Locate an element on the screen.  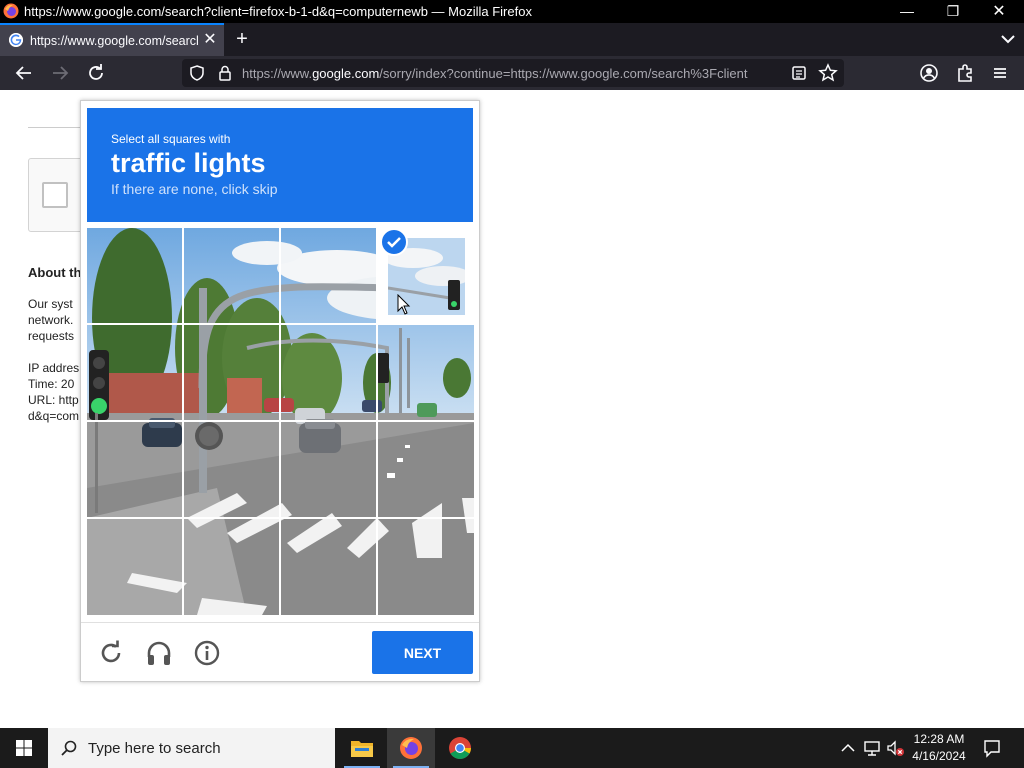
google-favicon-icon is located at coordinates (16, 40).